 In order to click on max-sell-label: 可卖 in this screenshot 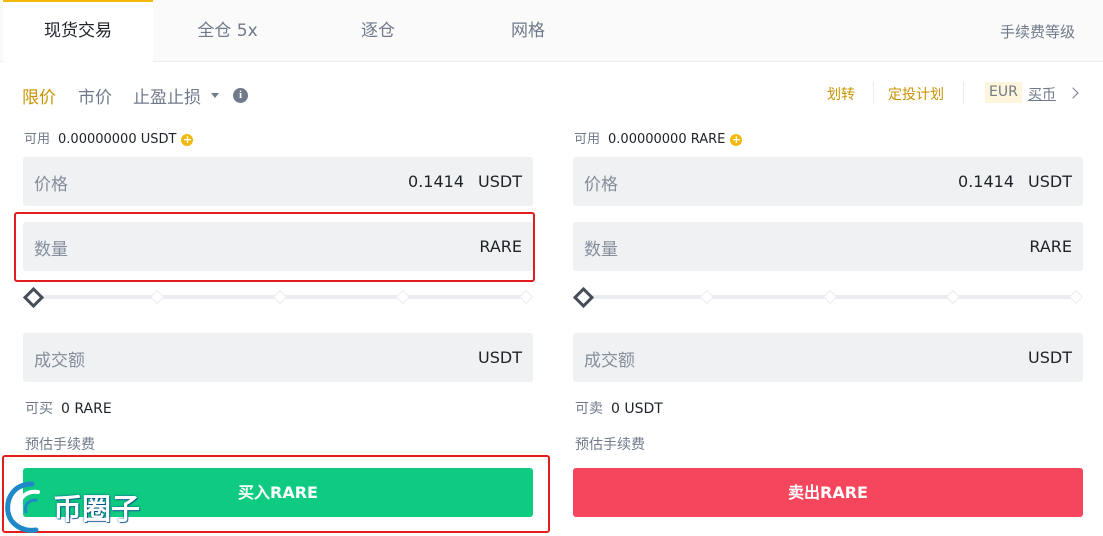, I will do `click(589, 409)`.